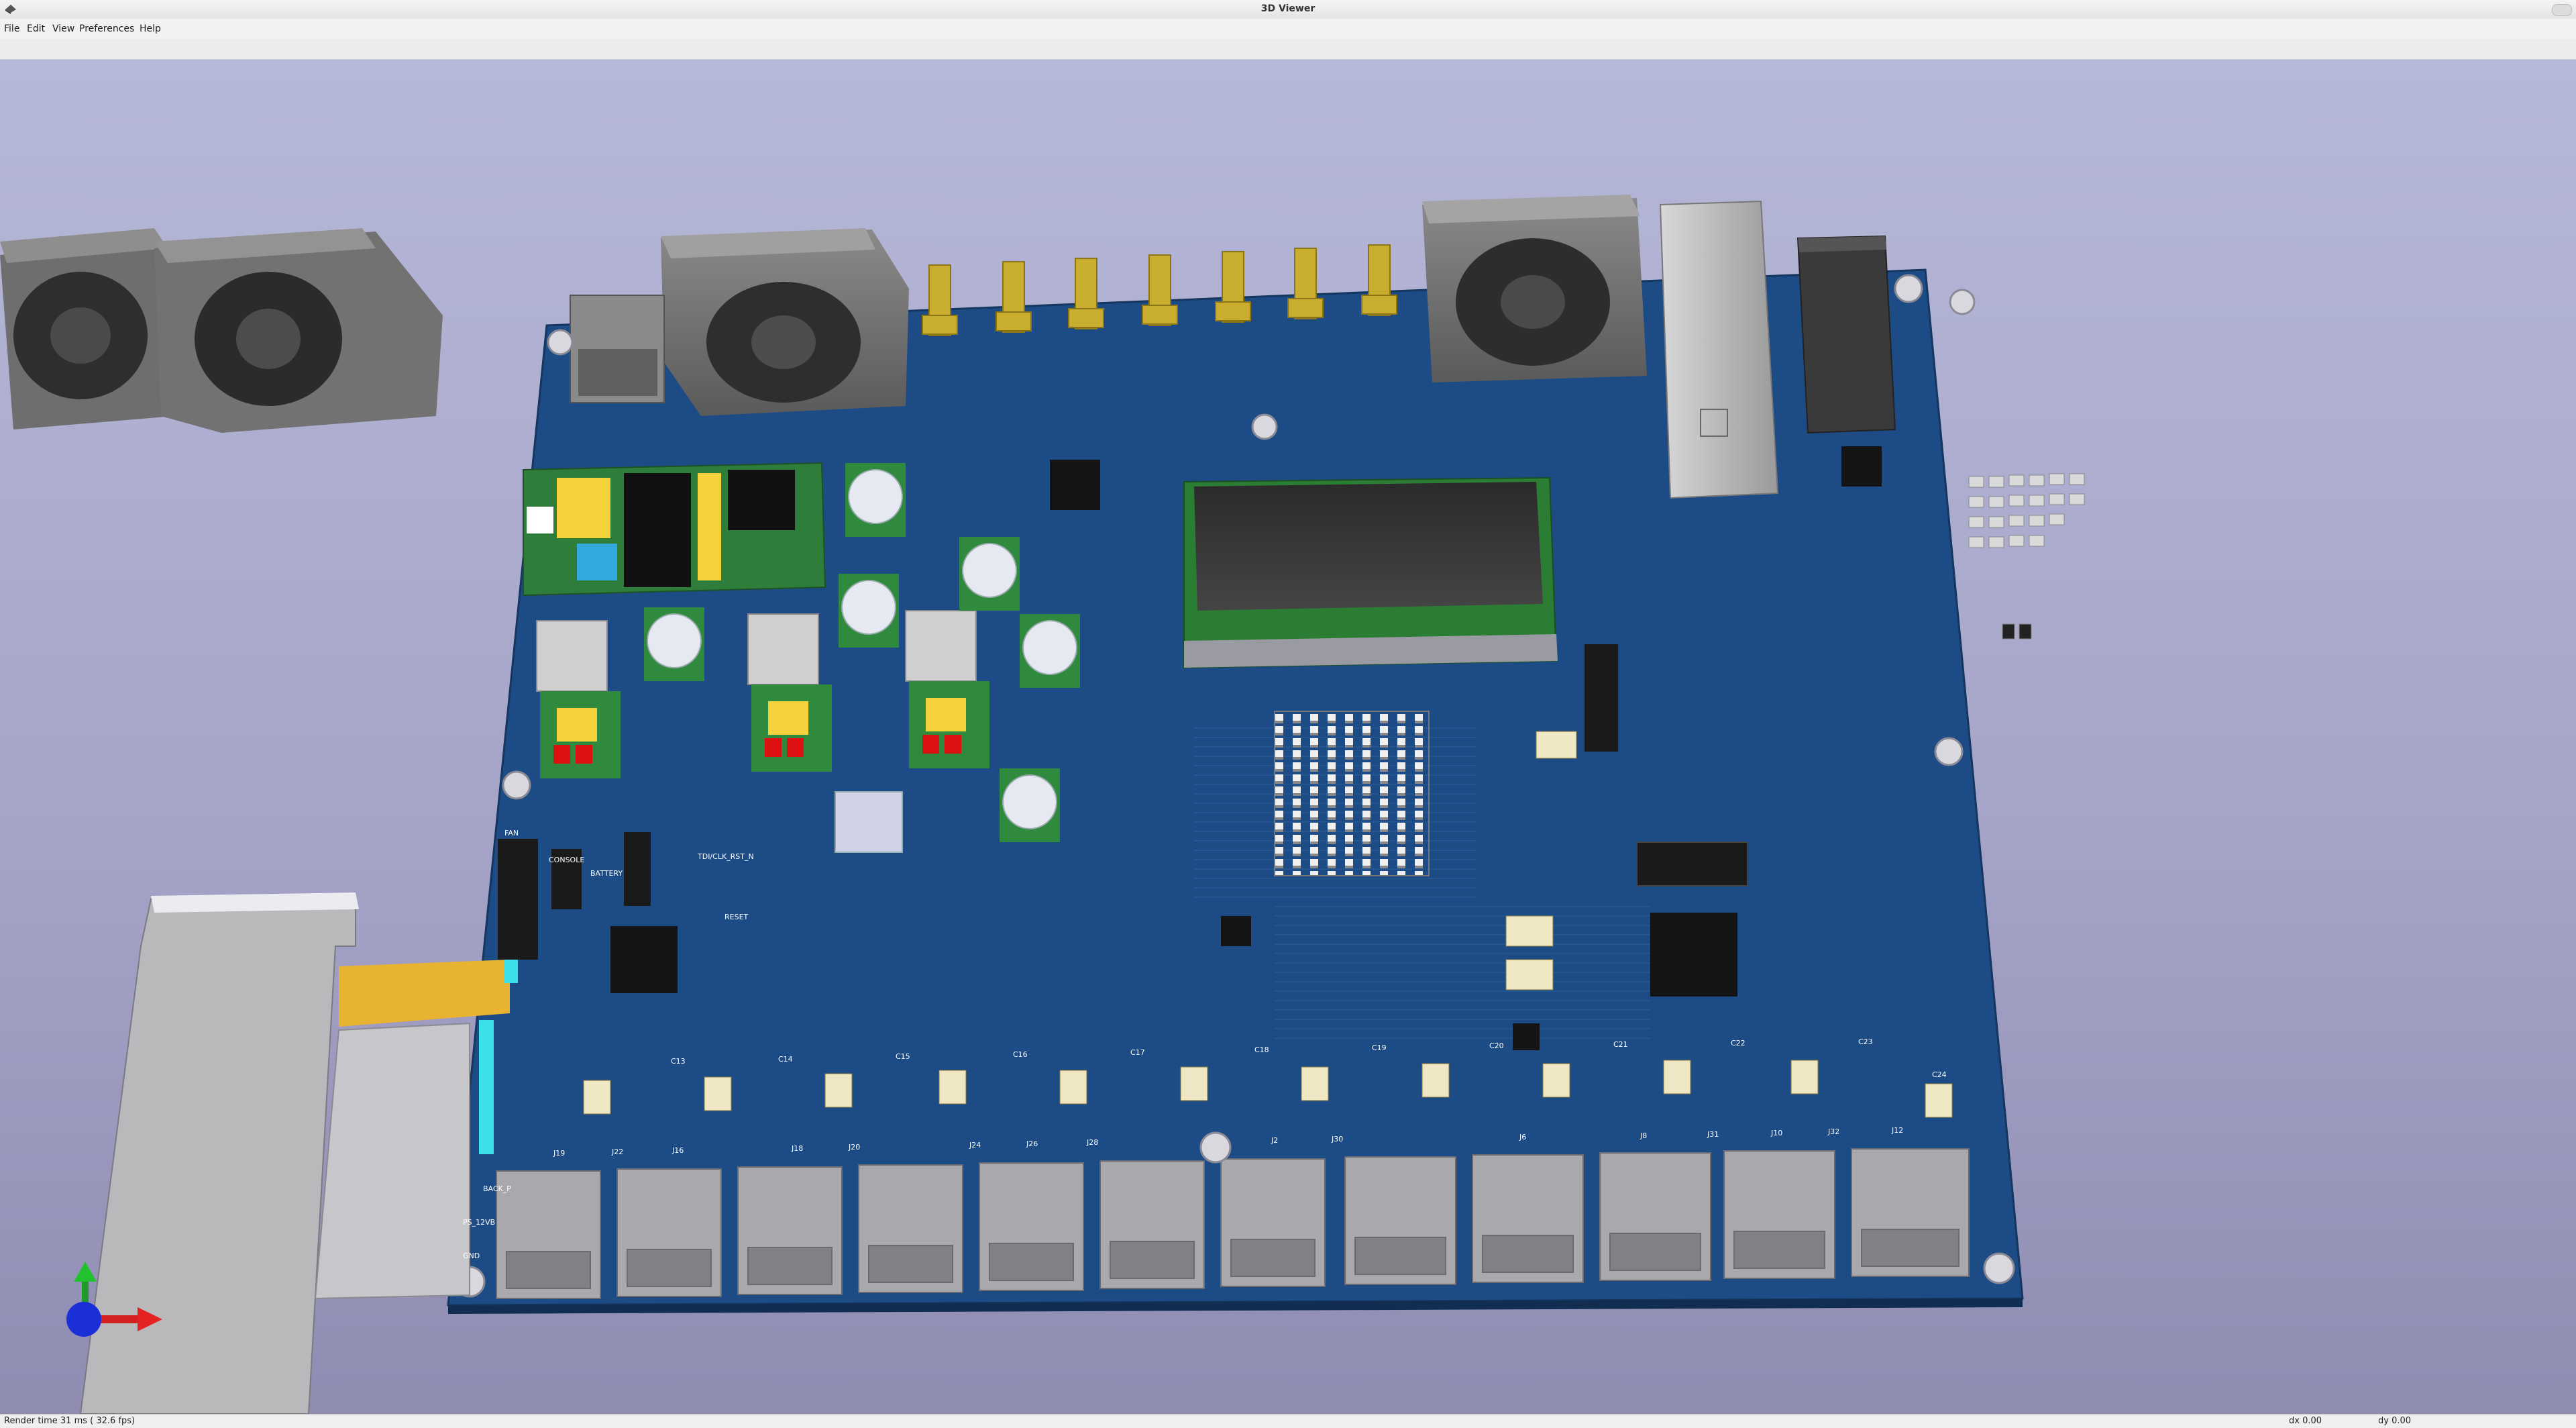 Image resolution: width=2576 pixels, height=1428 pixels. What do you see at coordinates (1719, 349) in the screenshot?
I see `sfp-cage` at bounding box center [1719, 349].